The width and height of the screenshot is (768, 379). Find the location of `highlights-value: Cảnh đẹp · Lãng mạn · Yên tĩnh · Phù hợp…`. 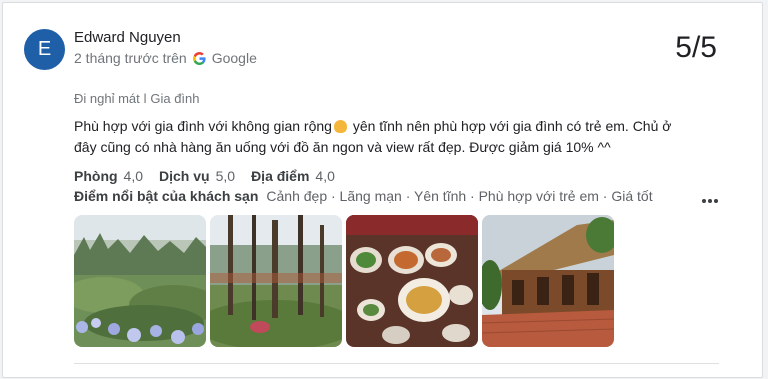

highlights-value: Cảnh đẹp · Lãng mạn · Yên tĩnh · Phù hợp… is located at coordinates (459, 196).